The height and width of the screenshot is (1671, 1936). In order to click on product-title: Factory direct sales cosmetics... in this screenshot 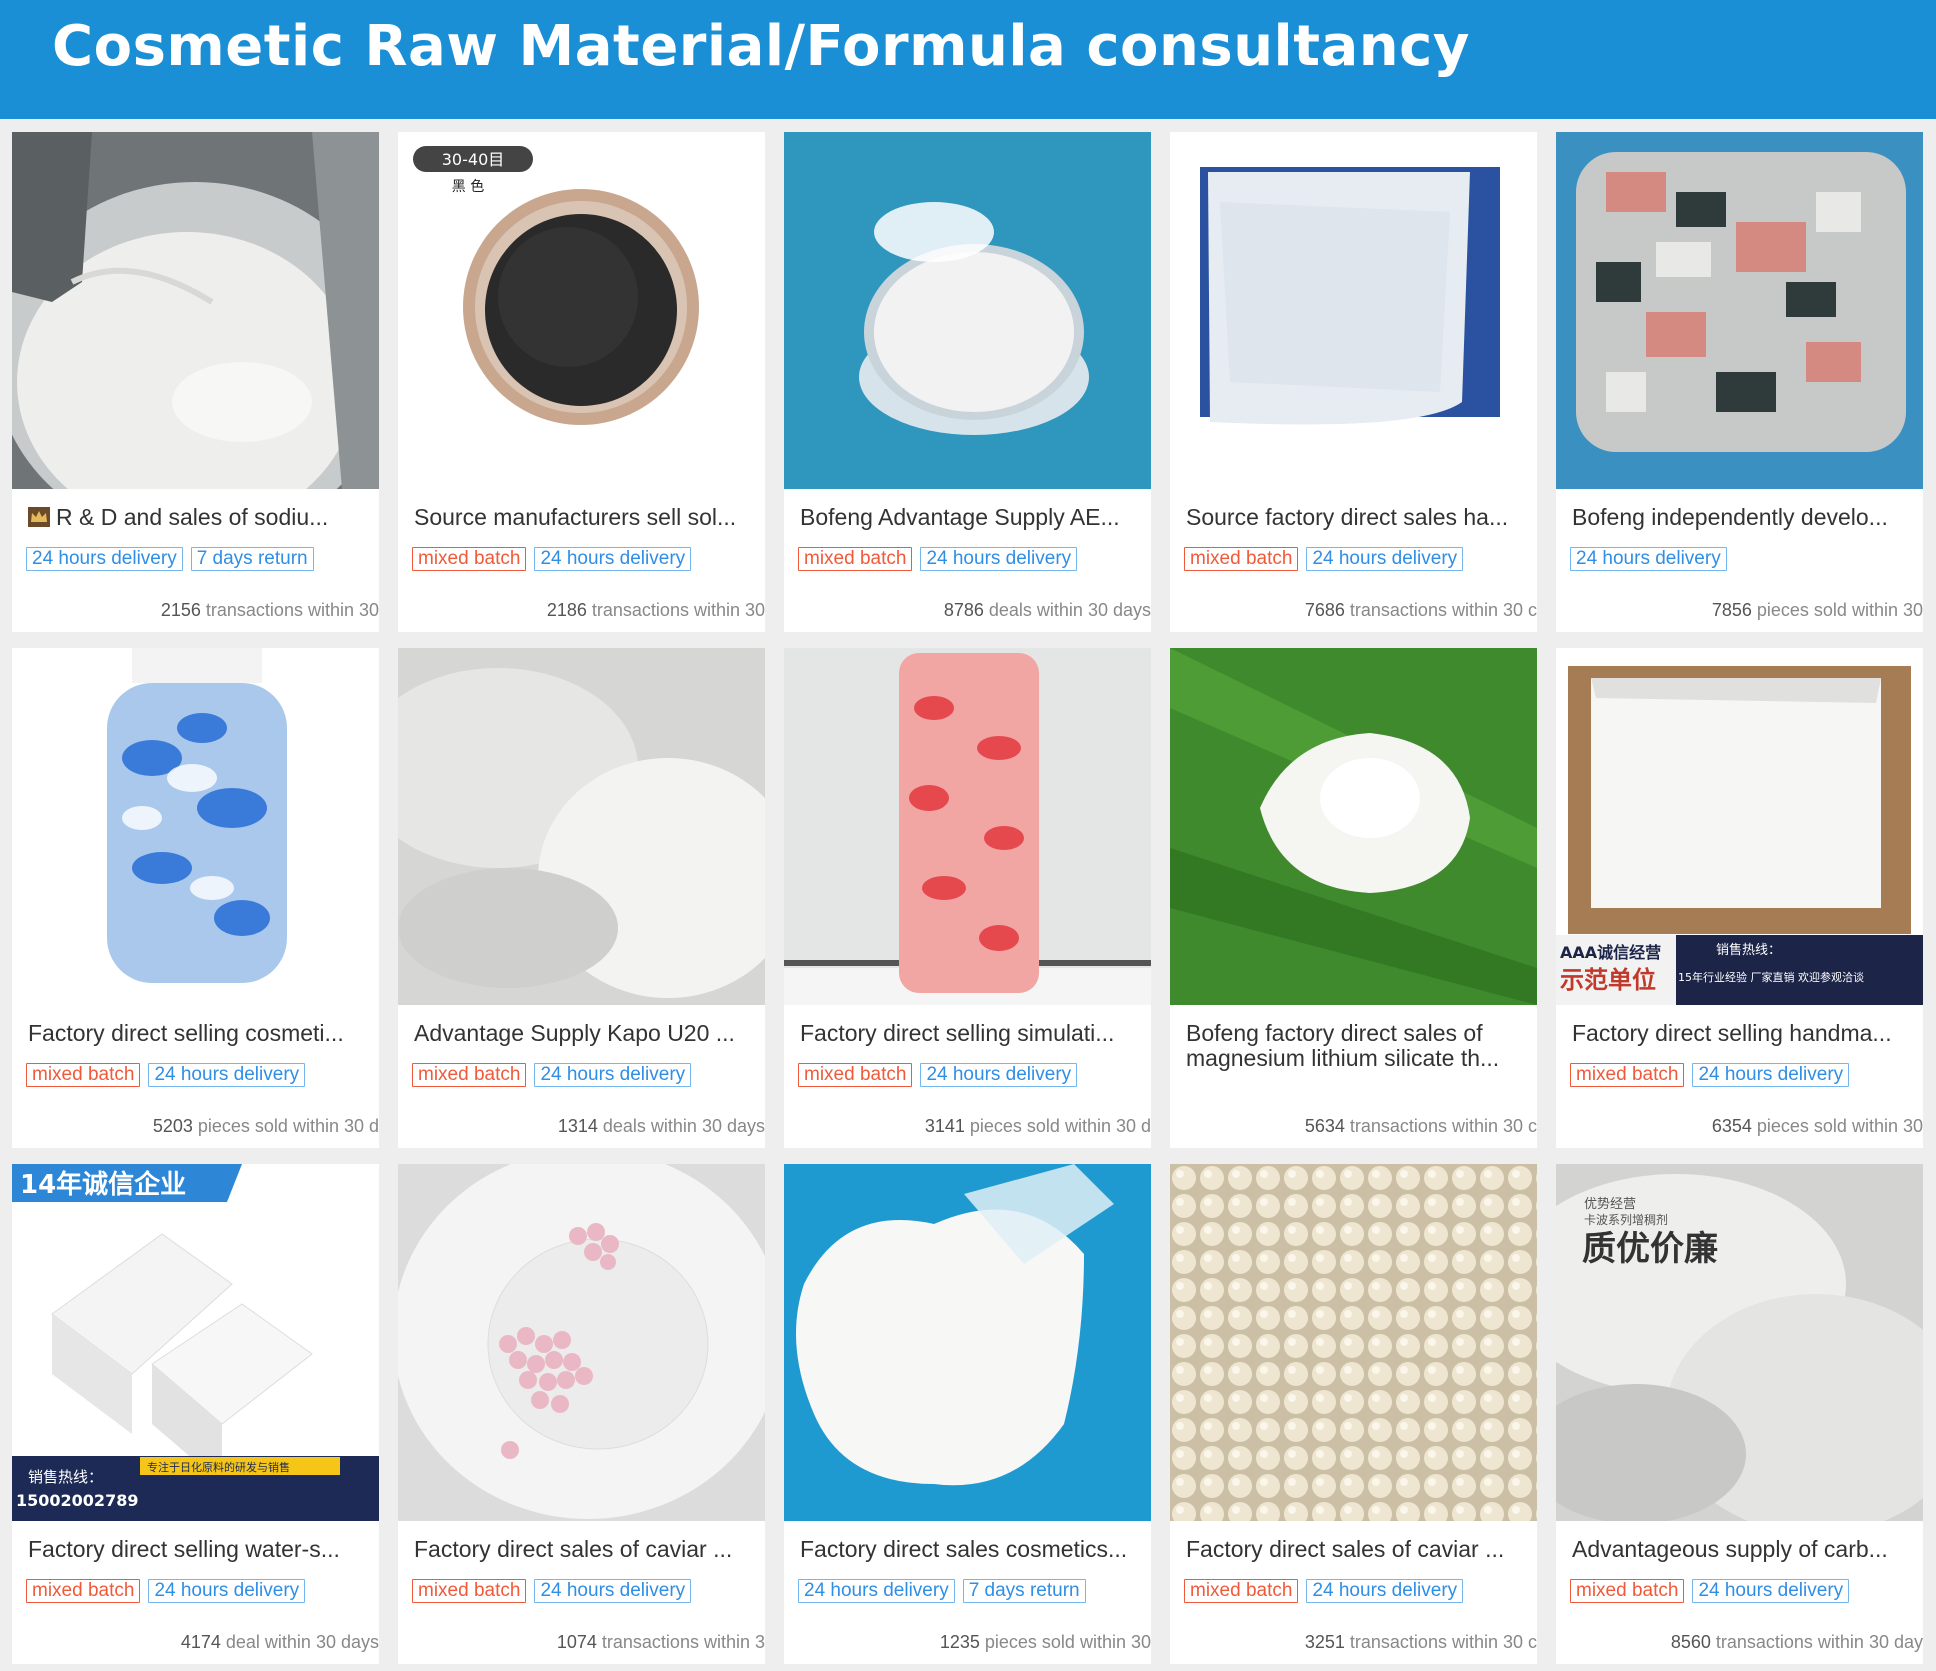, I will do `click(970, 1549)`.